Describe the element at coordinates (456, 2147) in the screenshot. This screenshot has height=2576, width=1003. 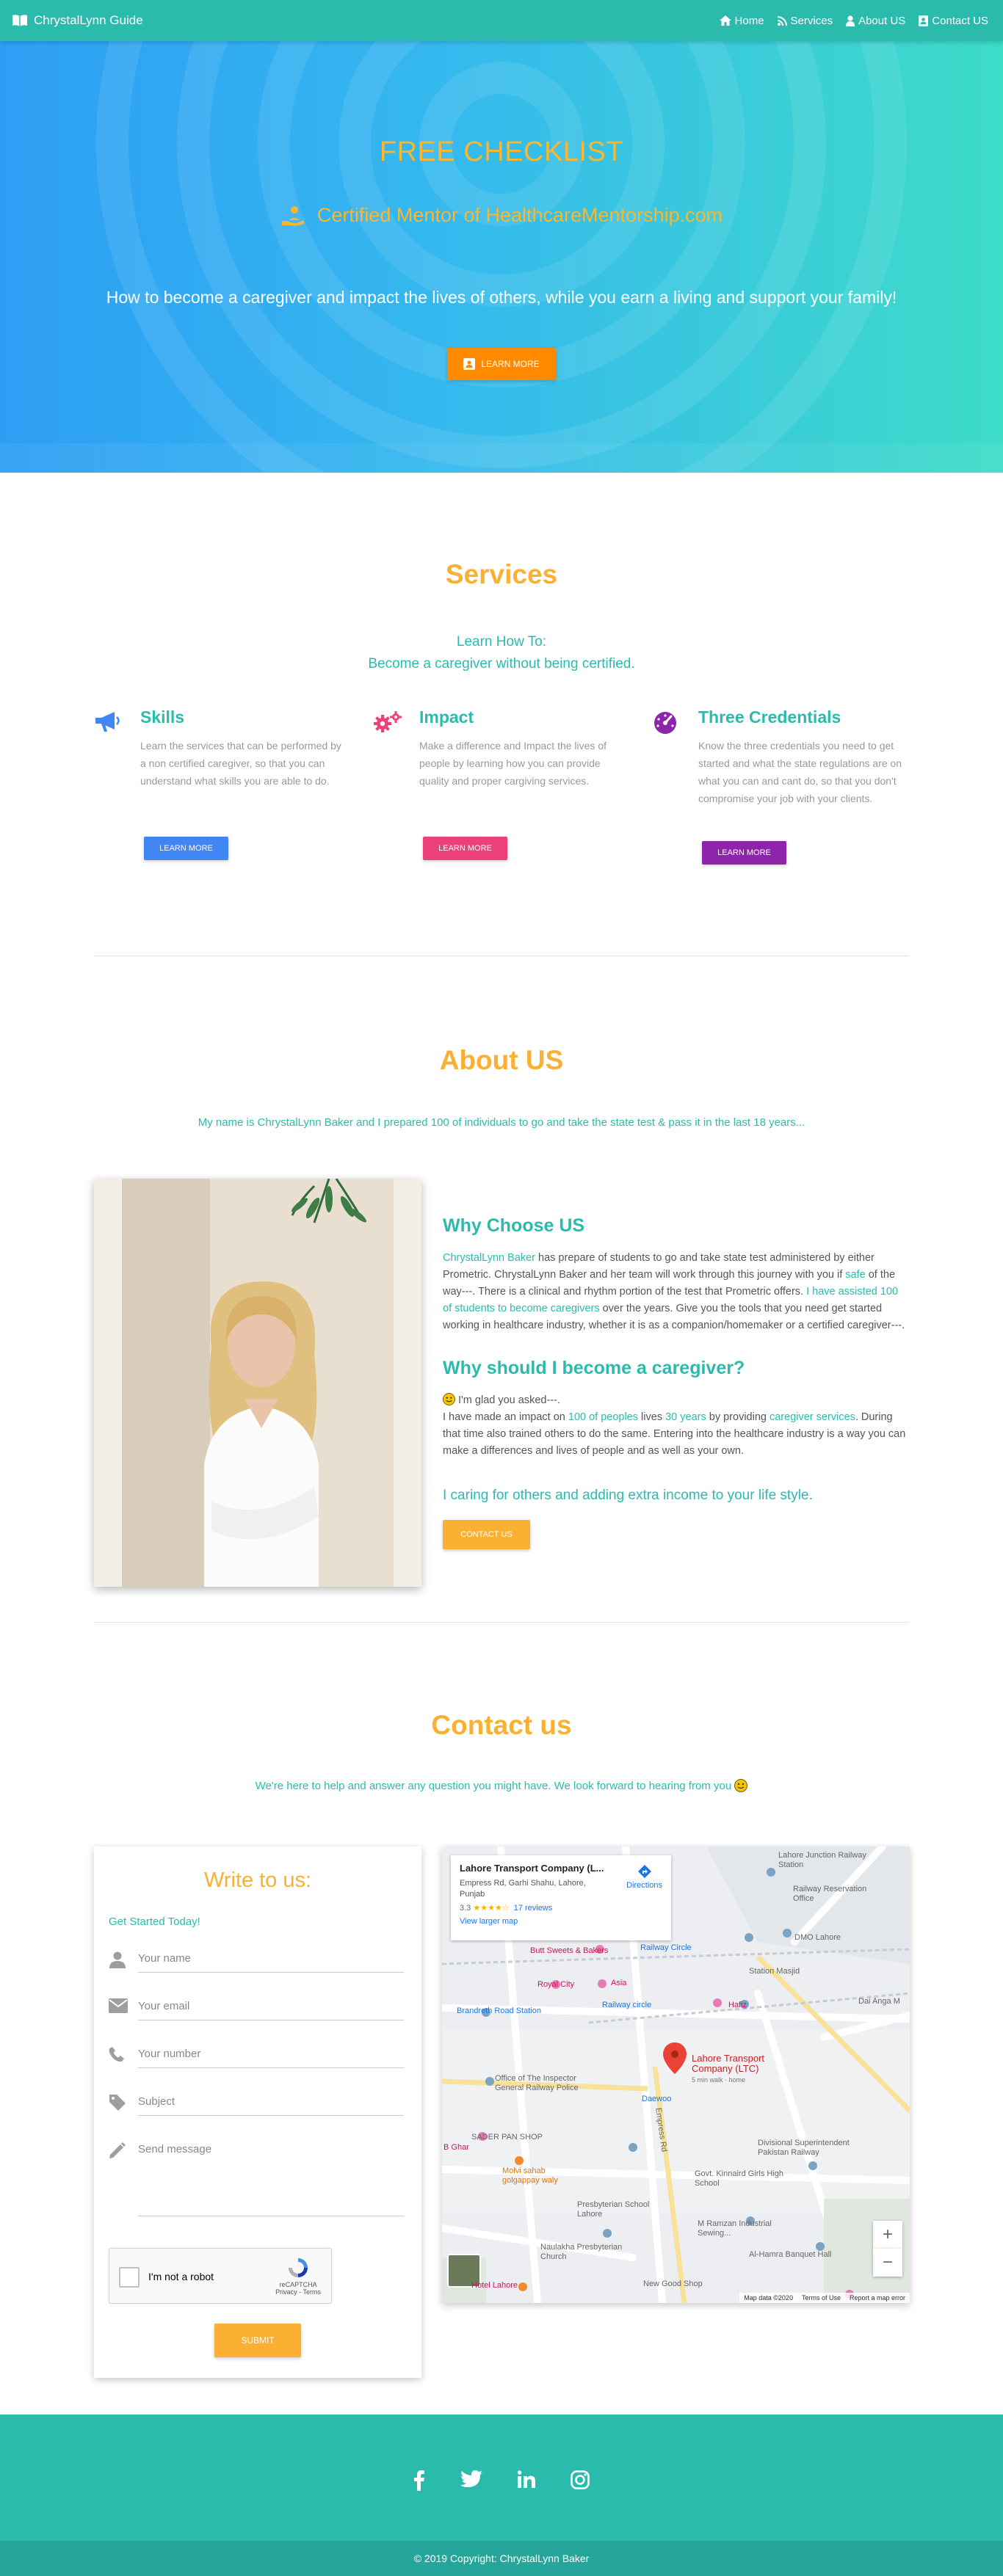
I see `map-label-ghar: B Ghar` at that location.